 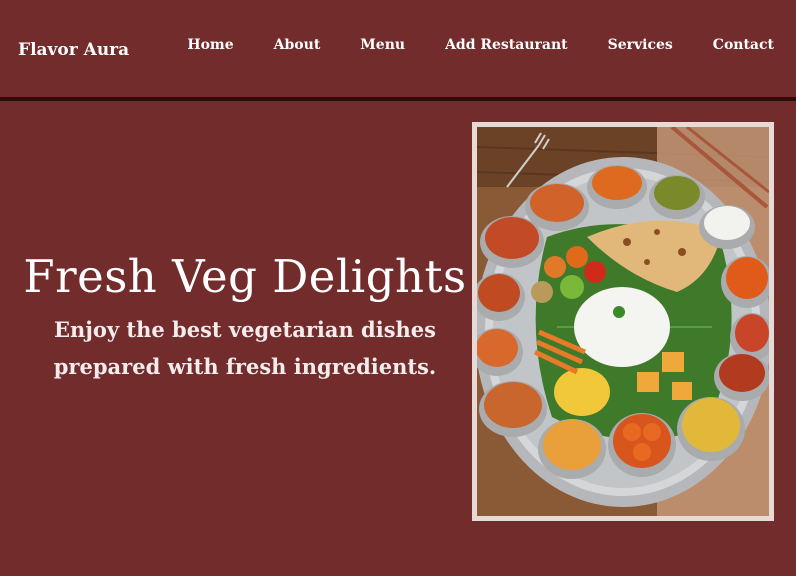 What do you see at coordinates (297, 45) in the screenshot?
I see `nav-about: About` at bounding box center [297, 45].